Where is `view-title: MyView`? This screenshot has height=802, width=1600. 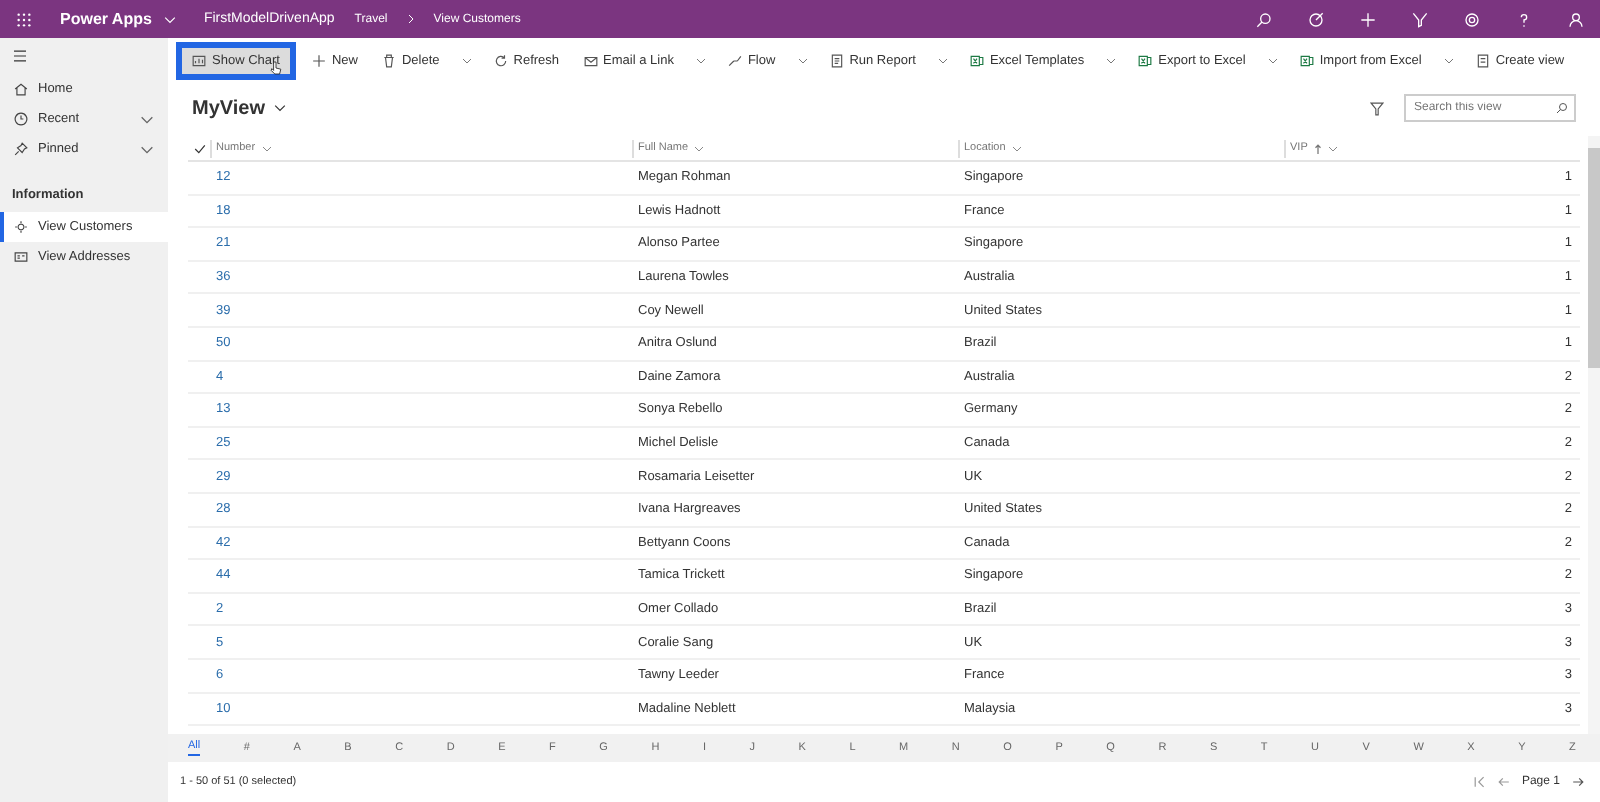 view-title: MyView is located at coordinates (228, 108).